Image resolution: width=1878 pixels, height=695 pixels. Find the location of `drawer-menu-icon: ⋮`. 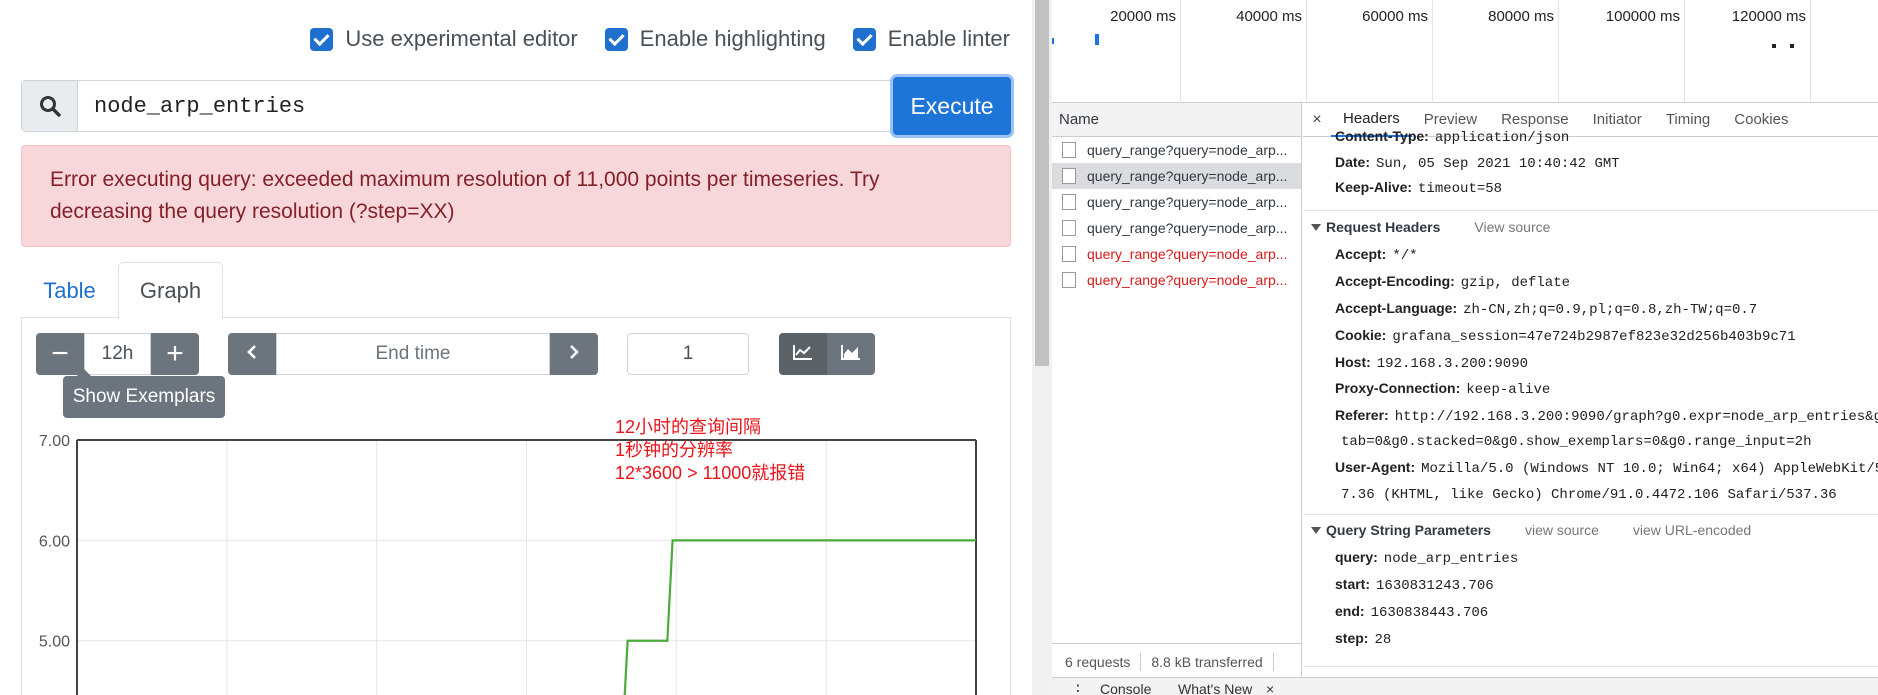

drawer-menu-icon: ⋮ is located at coordinates (1078, 688).